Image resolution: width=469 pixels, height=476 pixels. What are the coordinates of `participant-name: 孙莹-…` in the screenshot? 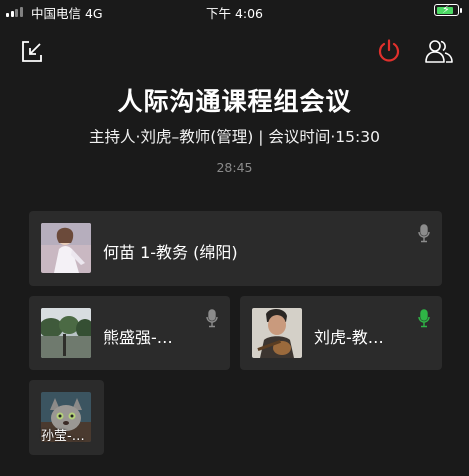 It's located at (63, 436).